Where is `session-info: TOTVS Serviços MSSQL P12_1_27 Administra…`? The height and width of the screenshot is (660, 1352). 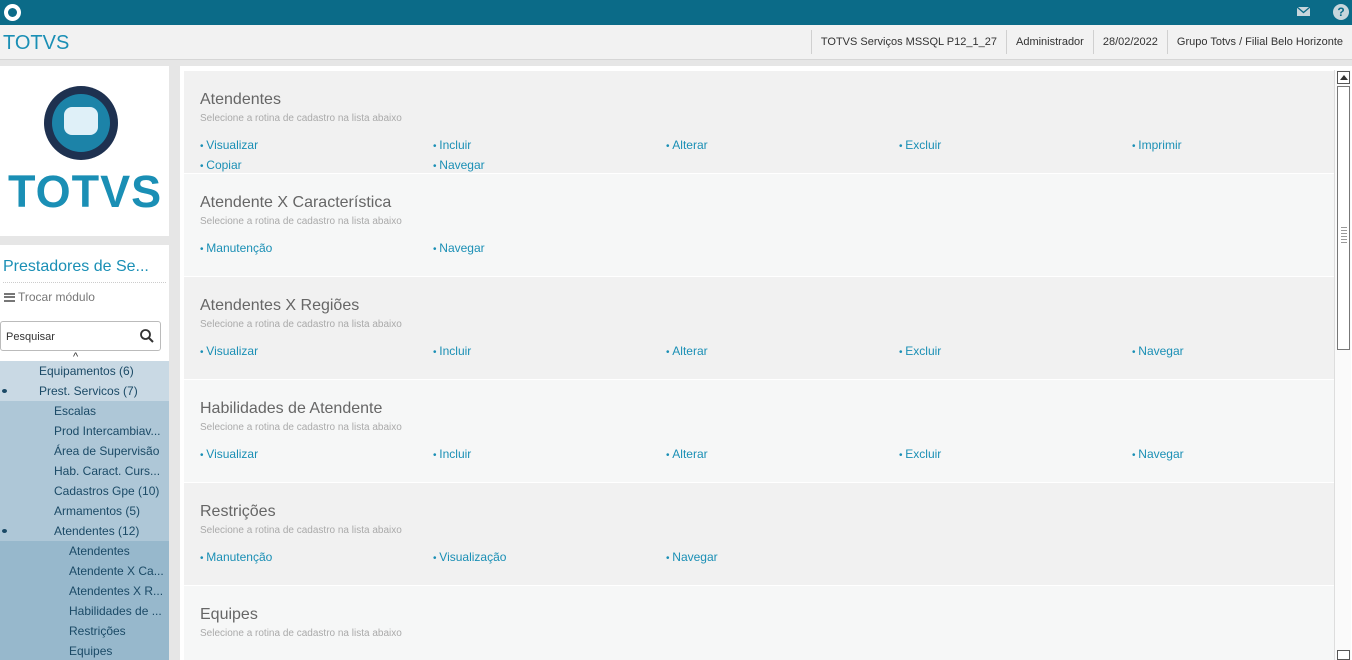
session-info: TOTVS Serviços MSSQL P12_1_27 Administra… is located at coordinates (1081, 42).